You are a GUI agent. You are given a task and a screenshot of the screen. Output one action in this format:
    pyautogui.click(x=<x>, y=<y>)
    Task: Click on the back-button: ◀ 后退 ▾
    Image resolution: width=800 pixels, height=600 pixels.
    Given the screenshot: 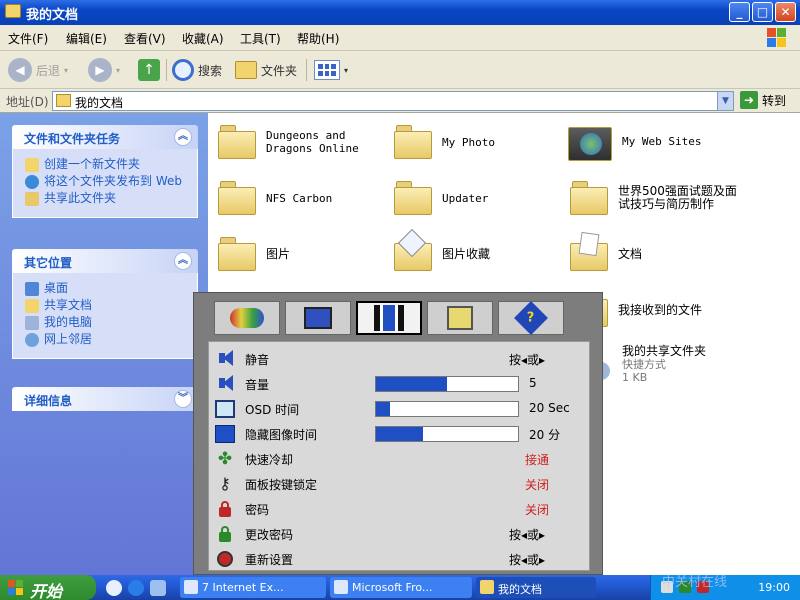 What is the action you would take?
    pyautogui.click(x=38, y=70)
    